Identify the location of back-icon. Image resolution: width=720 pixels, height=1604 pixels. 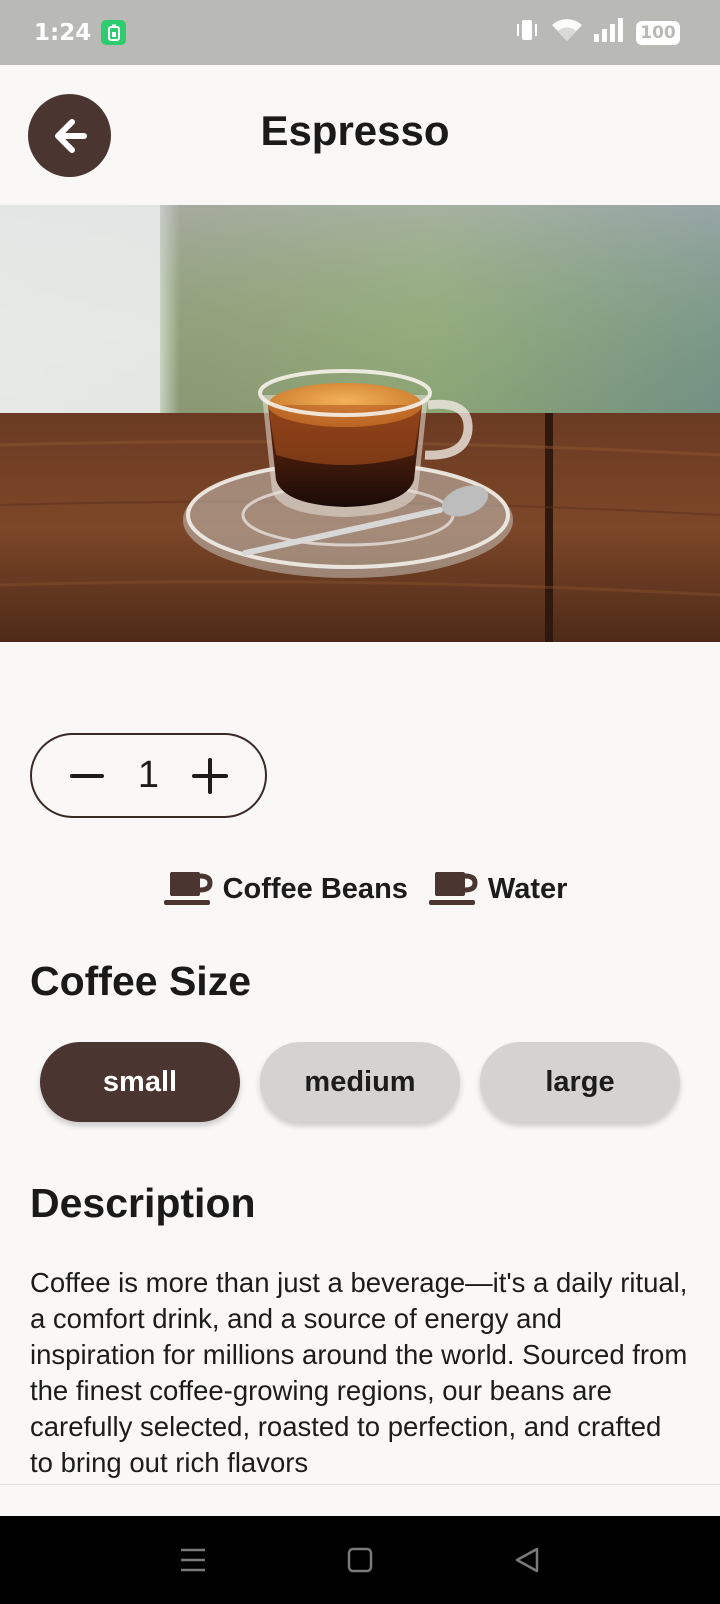
(526, 1560).